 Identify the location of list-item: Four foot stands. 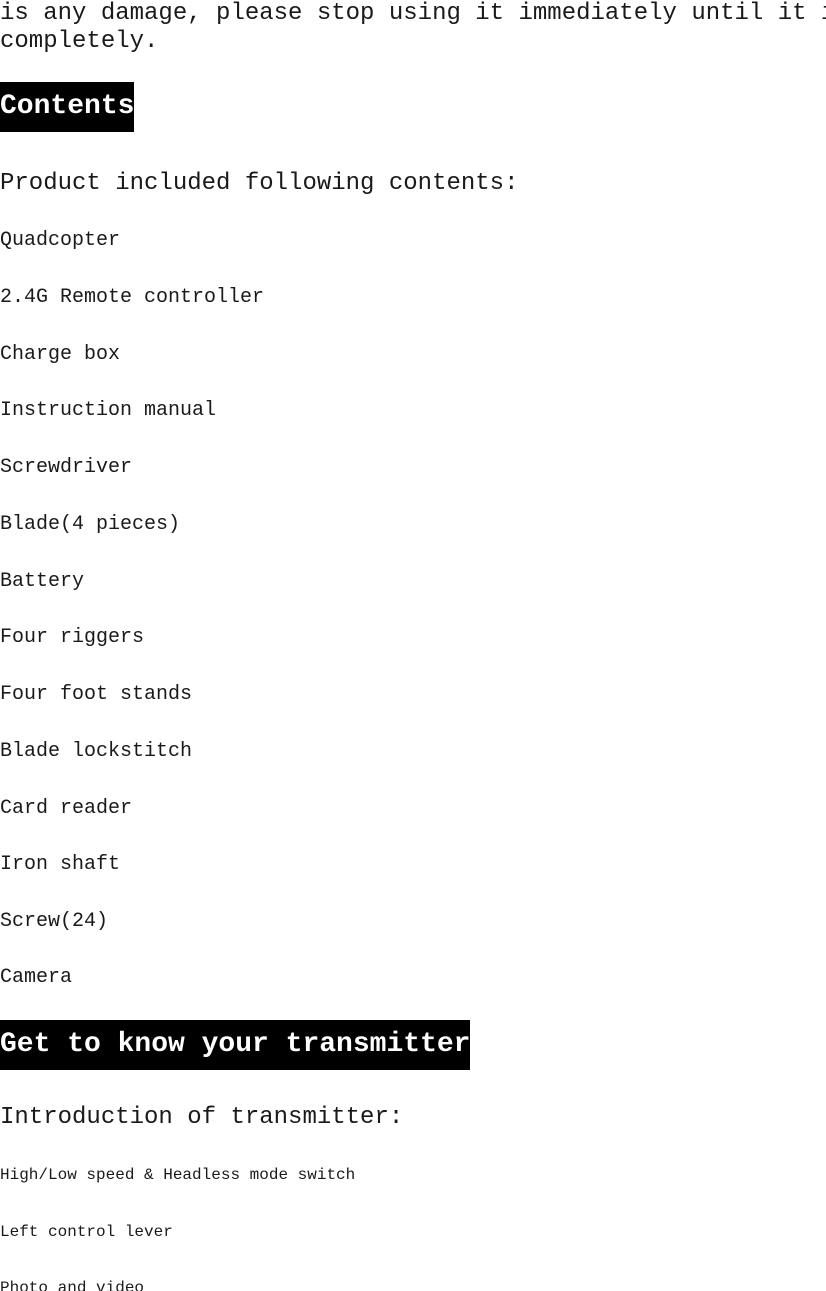
(96, 694).